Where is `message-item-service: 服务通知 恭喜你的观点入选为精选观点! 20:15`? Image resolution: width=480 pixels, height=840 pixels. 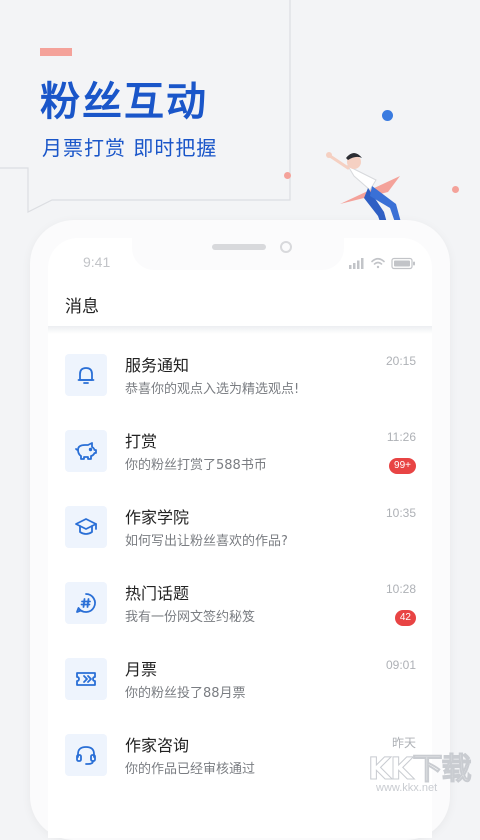
message-item-service: 服务通知 恭喜你的观点入选为精选观点! 20:15 is located at coordinates (240, 380).